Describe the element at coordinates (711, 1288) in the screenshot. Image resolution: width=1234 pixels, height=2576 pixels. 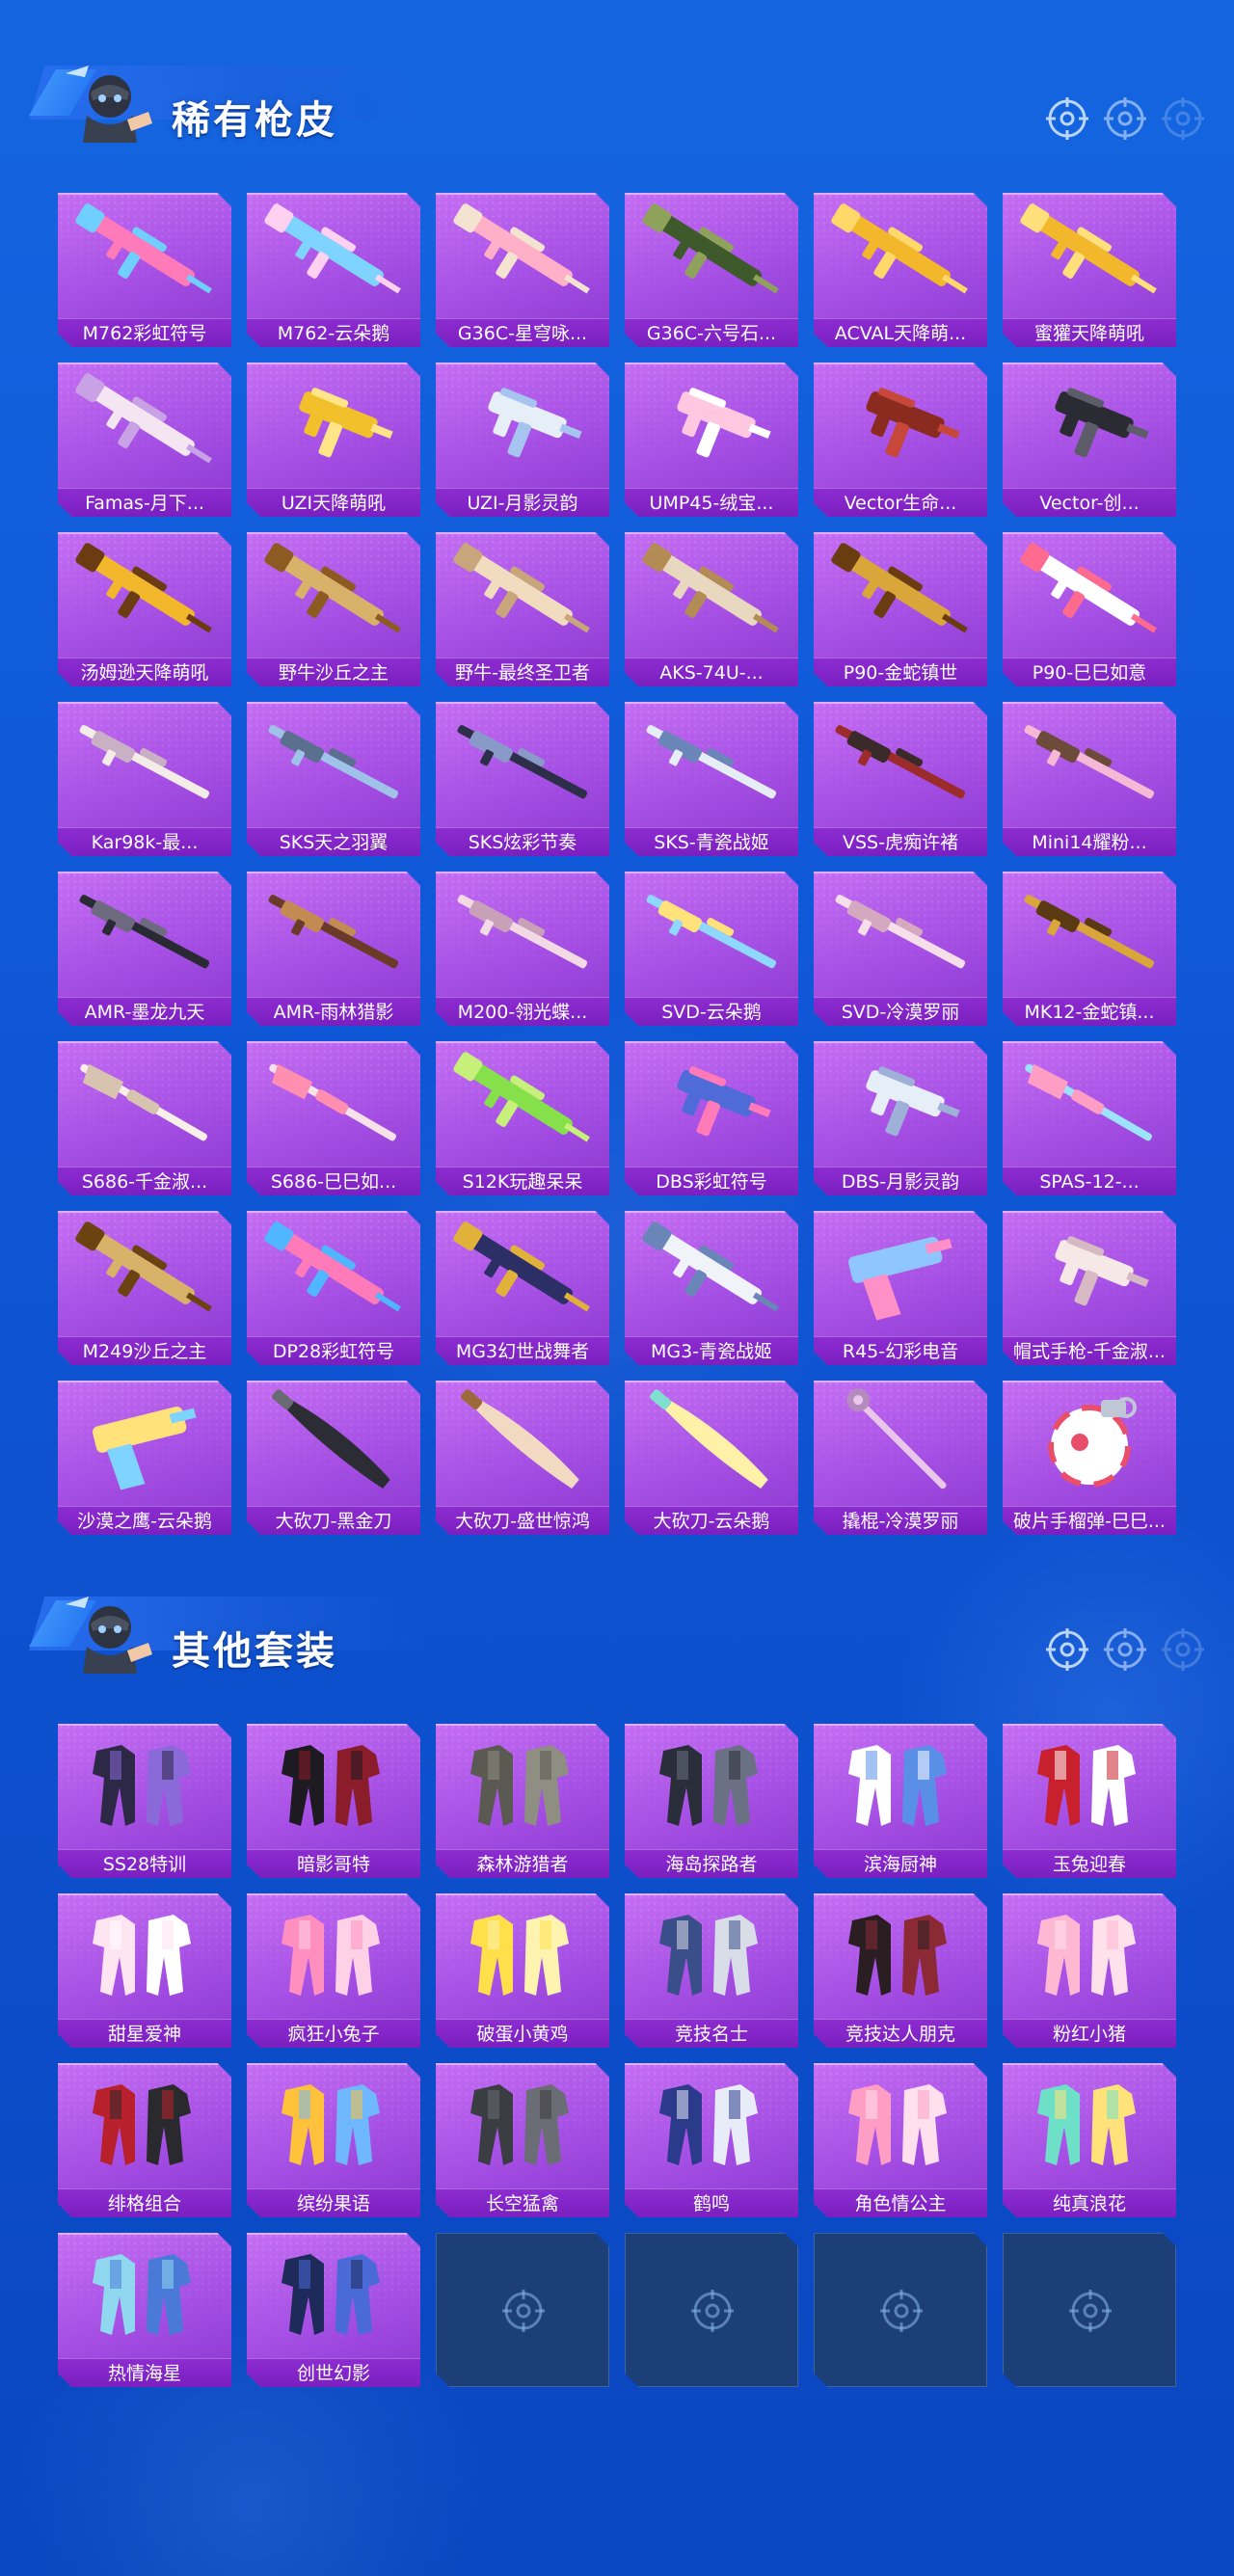
I see `item-card: MG3-青瓷战姬` at that location.